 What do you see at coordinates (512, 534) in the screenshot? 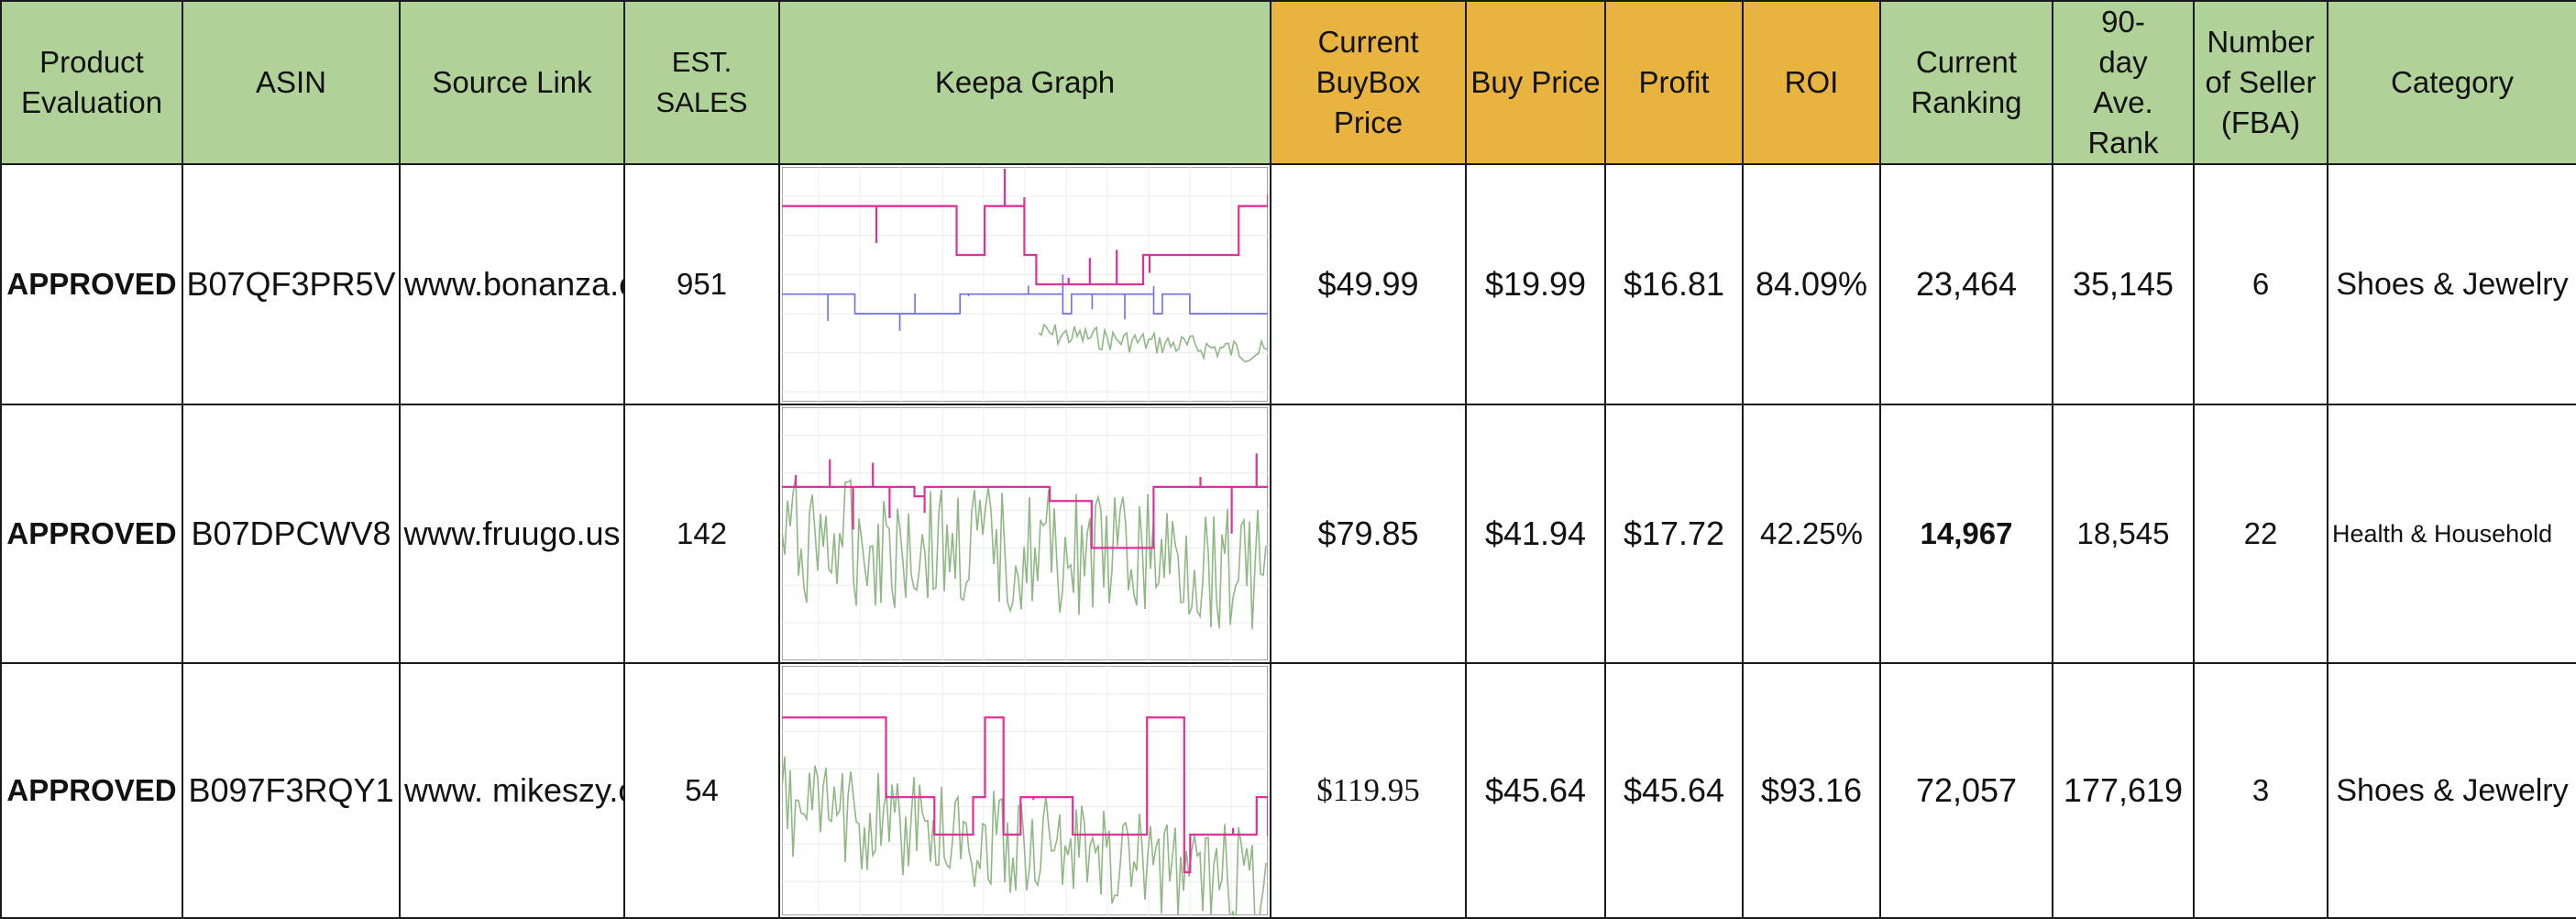
I see `source-link-cell: www.fruugo.us` at bounding box center [512, 534].